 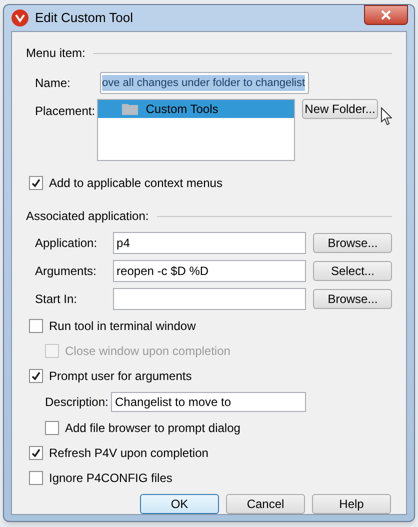 I want to click on close-button, so click(x=386, y=15).